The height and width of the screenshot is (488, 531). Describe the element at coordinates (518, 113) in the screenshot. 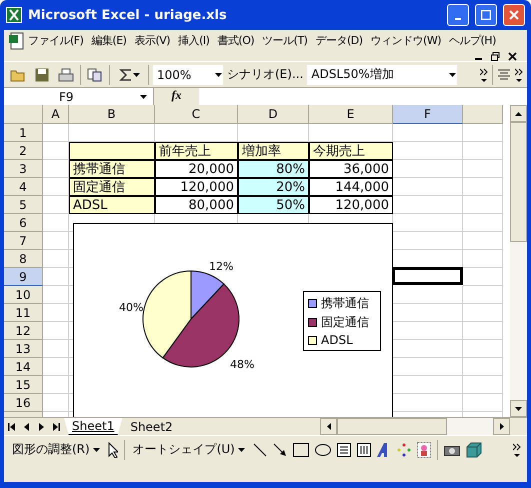

I see `scroll-up-button` at that location.